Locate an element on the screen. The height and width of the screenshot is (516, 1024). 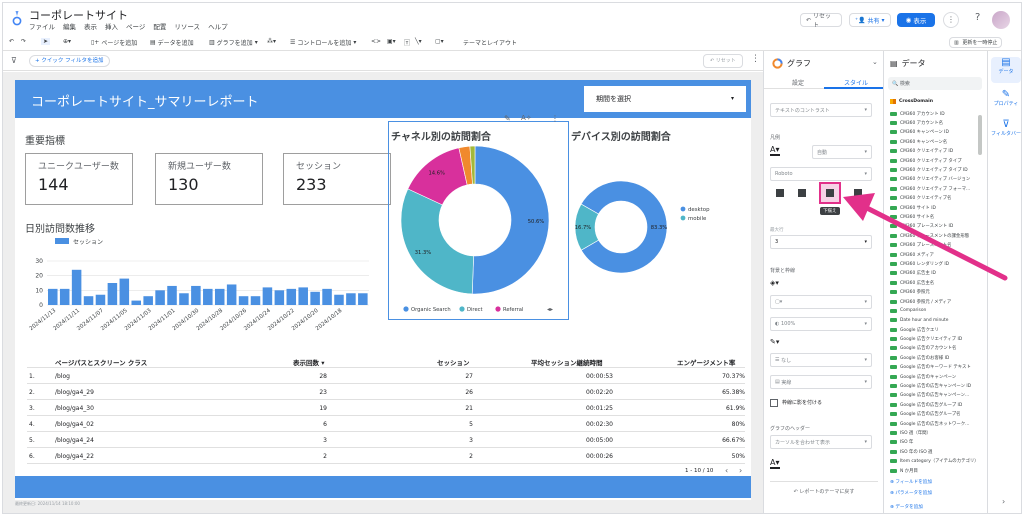
edit-pencil-icon: ✎ is located at coordinates (507, 118).